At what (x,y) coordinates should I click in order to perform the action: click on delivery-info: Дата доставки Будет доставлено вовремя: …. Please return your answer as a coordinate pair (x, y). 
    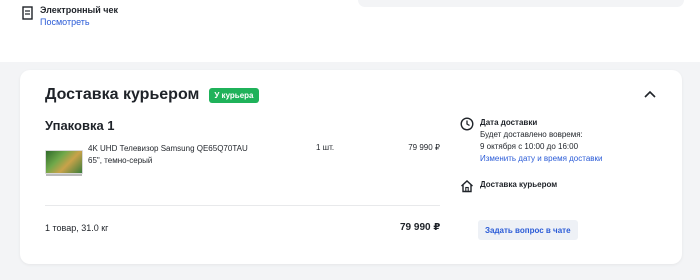
    Looking at the image, I should click on (565, 155).